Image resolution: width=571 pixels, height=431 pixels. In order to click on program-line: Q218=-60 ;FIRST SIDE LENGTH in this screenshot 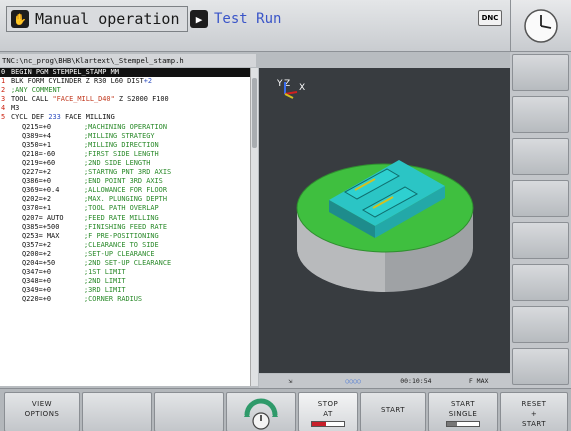, I will do `click(125, 154)`.